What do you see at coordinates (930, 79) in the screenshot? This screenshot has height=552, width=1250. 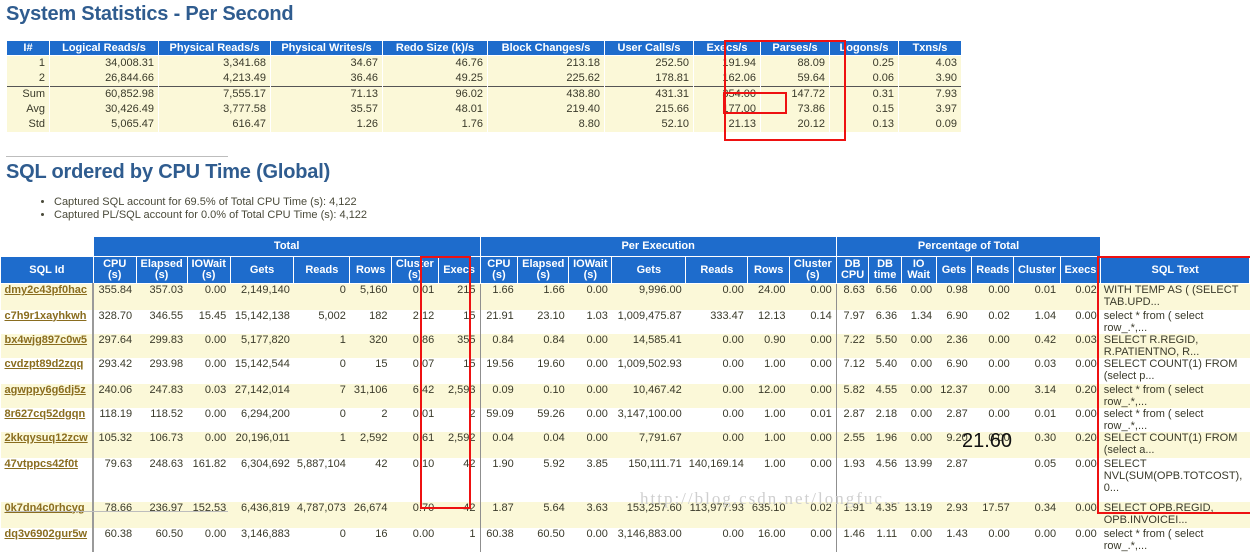 I see `data-cell: 3.90` at bounding box center [930, 79].